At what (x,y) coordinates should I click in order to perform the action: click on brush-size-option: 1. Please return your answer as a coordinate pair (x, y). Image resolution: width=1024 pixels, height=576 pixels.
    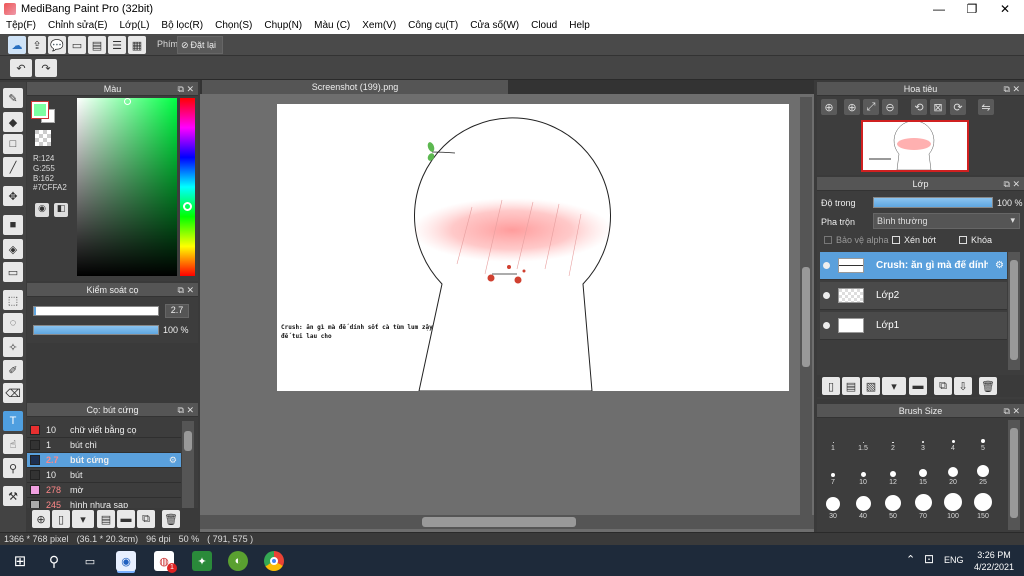
    Looking at the image, I should click on (833, 437).